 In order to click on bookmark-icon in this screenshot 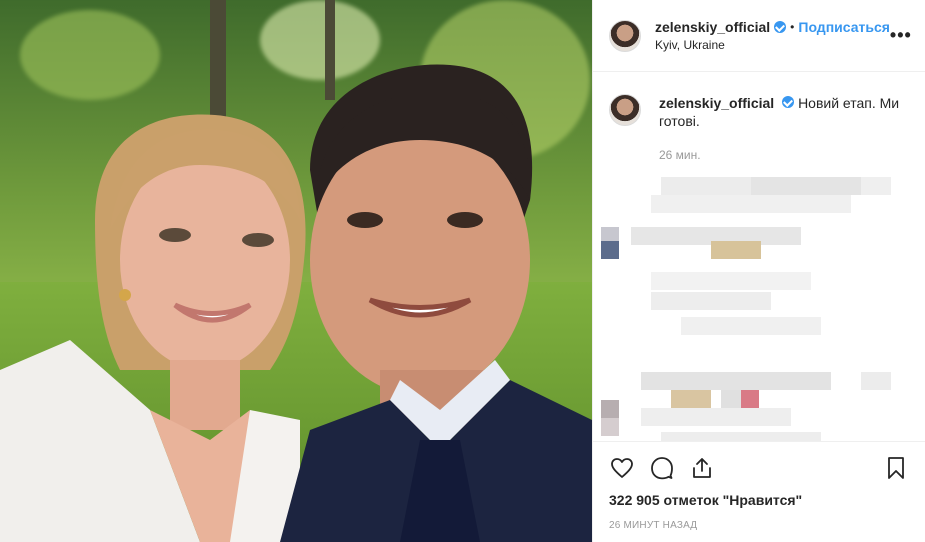, I will do `click(896, 468)`.